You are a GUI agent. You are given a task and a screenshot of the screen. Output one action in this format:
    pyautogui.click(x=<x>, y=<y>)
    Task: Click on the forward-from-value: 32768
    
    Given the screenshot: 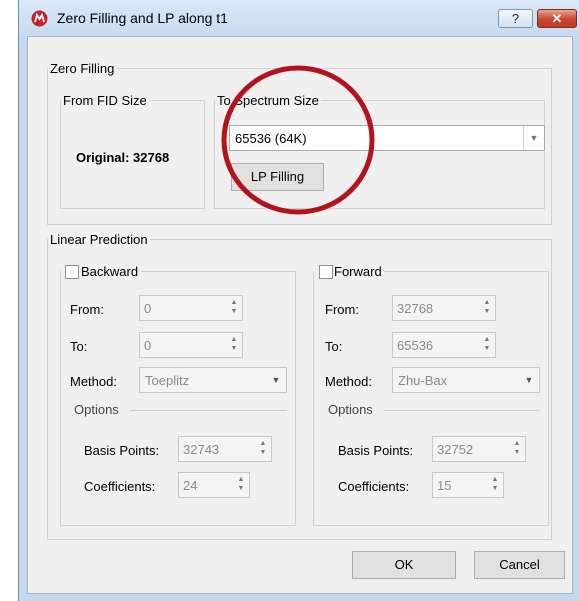 What is the action you would take?
    pyautogui.click(x=415, y=308)
    